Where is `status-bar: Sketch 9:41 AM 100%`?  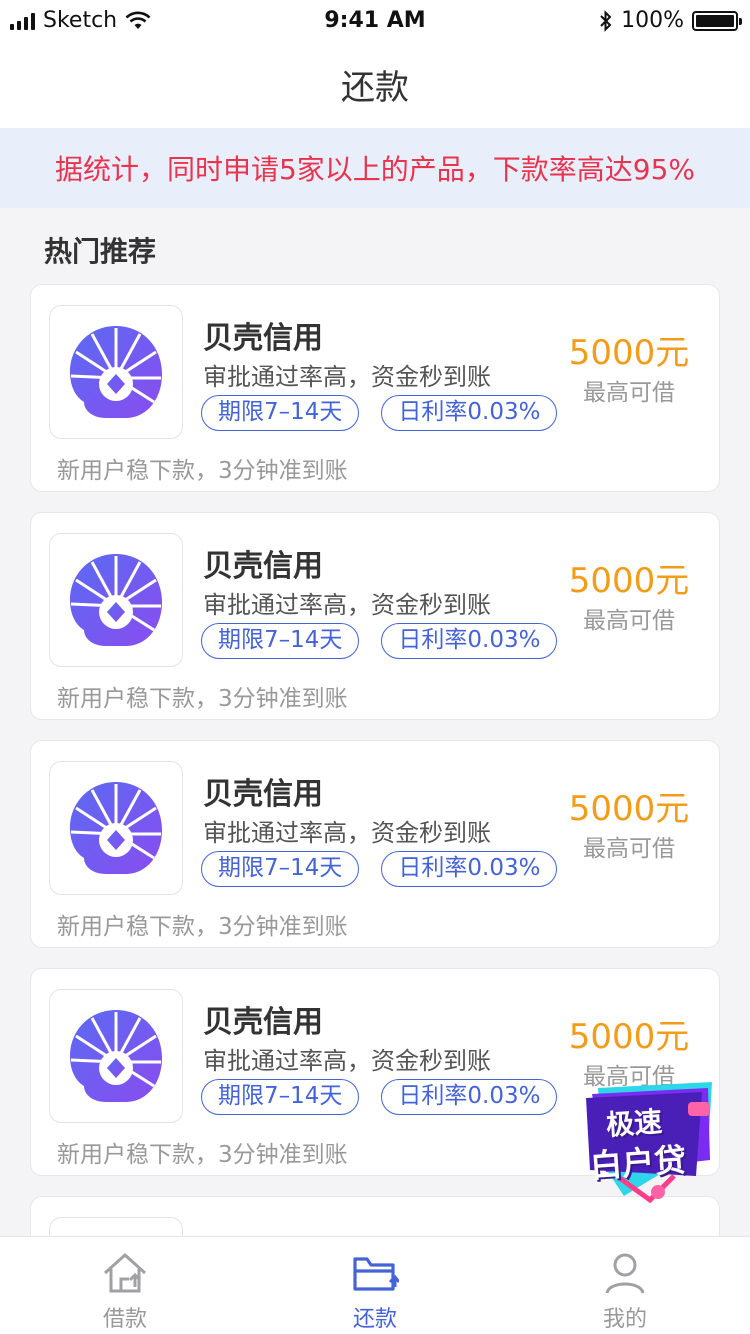
status-bar: Sketch 9:41 AM 100% is located at coordinates (375, 20).